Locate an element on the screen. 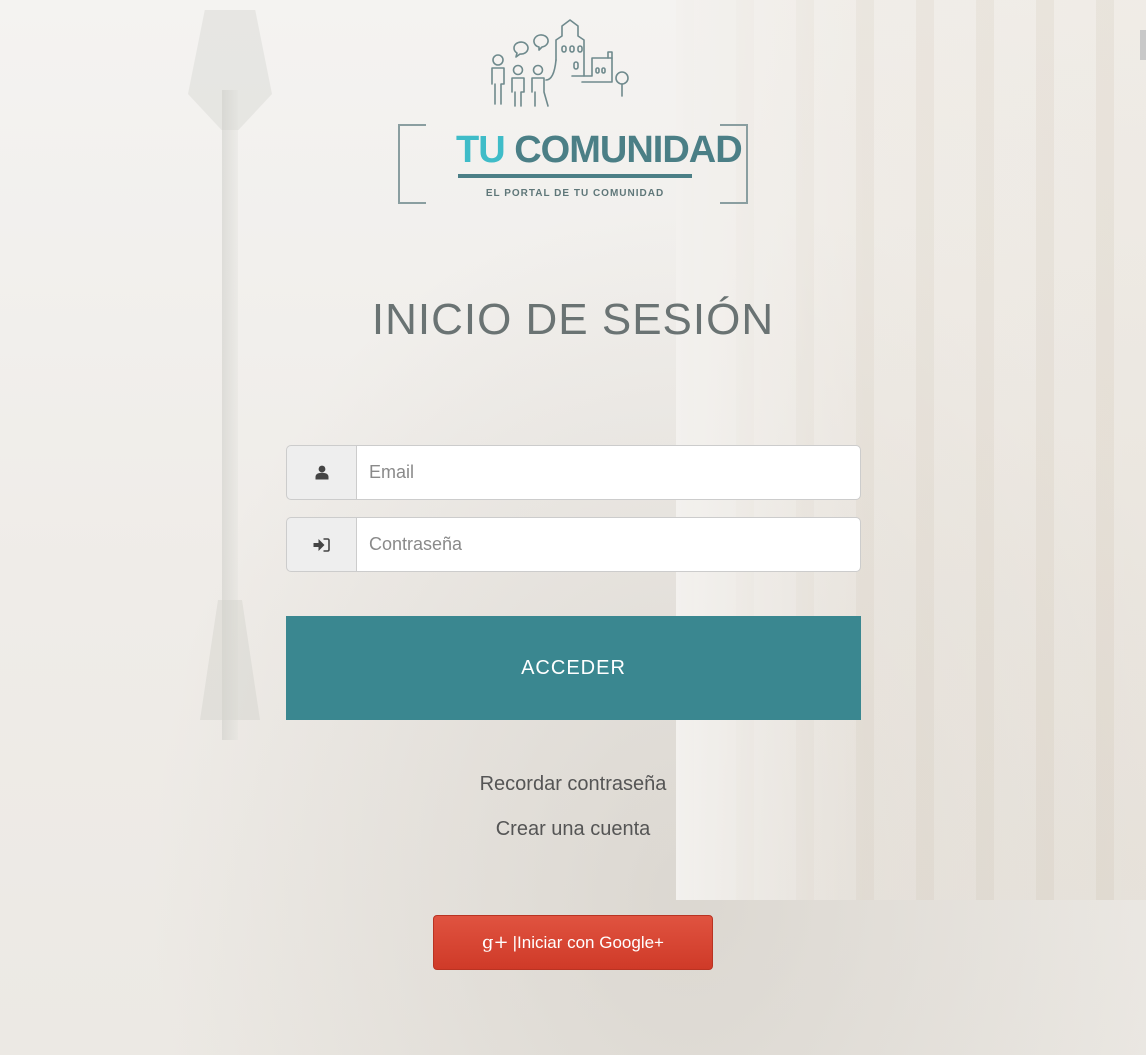 The image size is (1146, 1055). brand-tagline: EL PORTAL DE TU COMUNIDAD is located at coordinates (575, 193).